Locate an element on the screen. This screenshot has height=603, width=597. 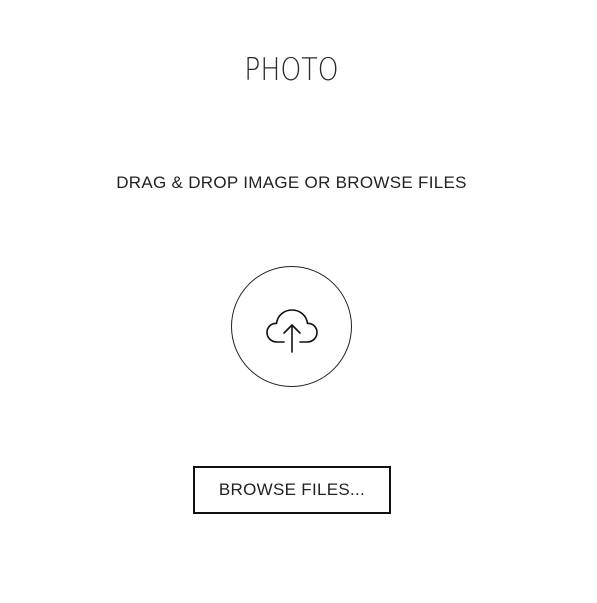
drag-drop-instructions: DRAG & DROP IMAGE OR BROWSE FILES is located at coordinates (291, 182).